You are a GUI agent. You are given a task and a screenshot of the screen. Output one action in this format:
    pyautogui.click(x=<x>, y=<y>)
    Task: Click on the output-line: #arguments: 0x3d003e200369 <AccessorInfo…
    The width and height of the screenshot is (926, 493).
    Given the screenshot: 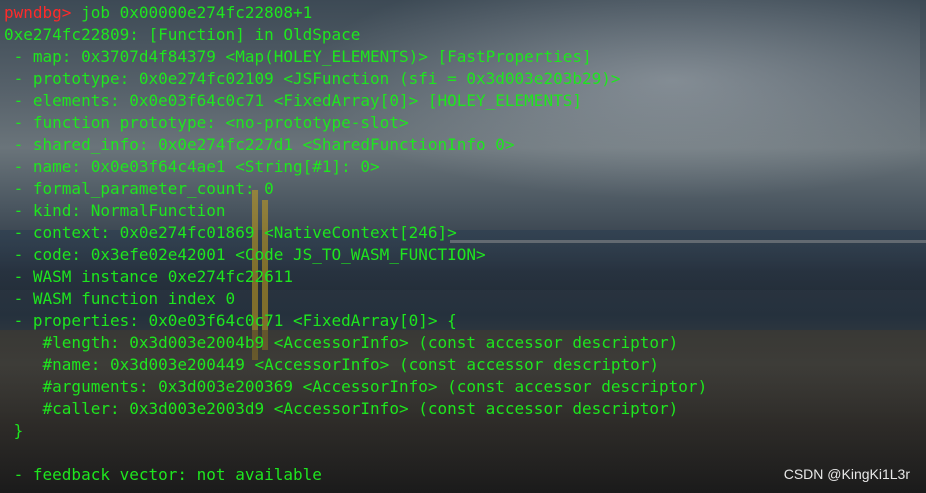 What is the action you would take?
    pyautogui.click(x=356, y=386)
    